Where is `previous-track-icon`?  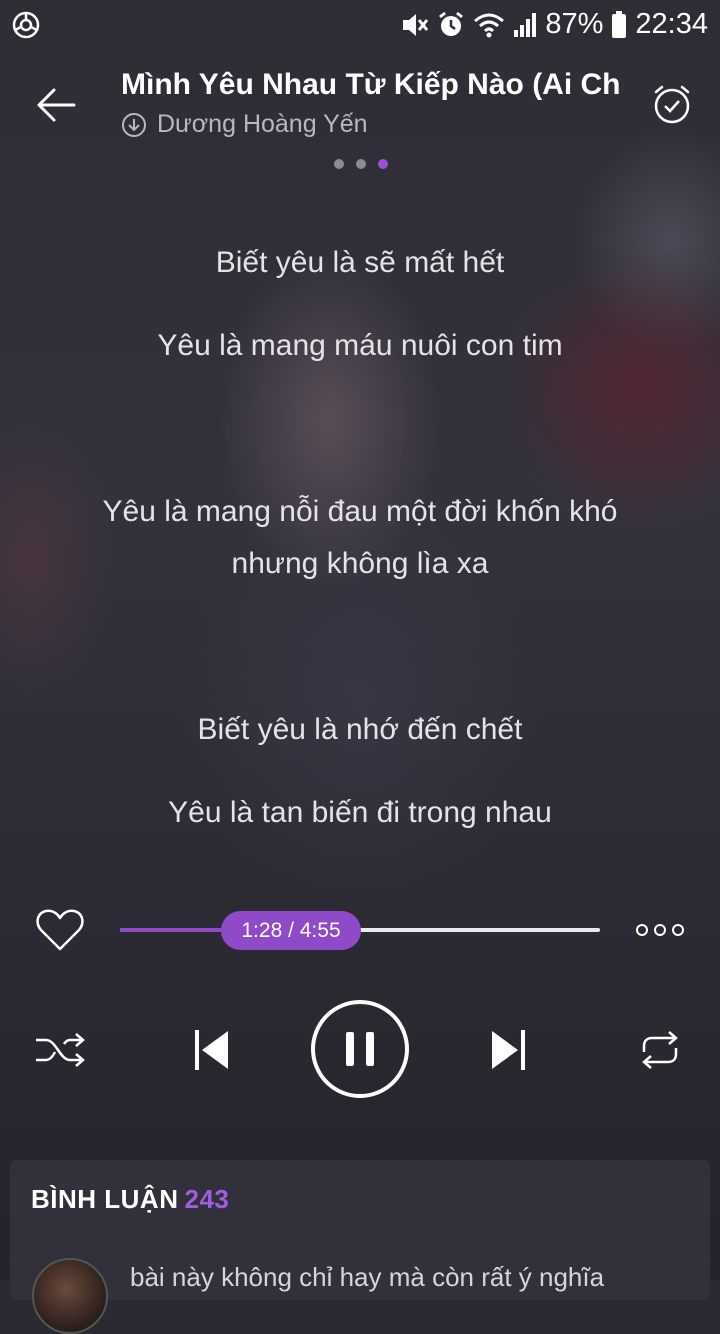 previous-track-icon is located at coordinates (212, 1050).